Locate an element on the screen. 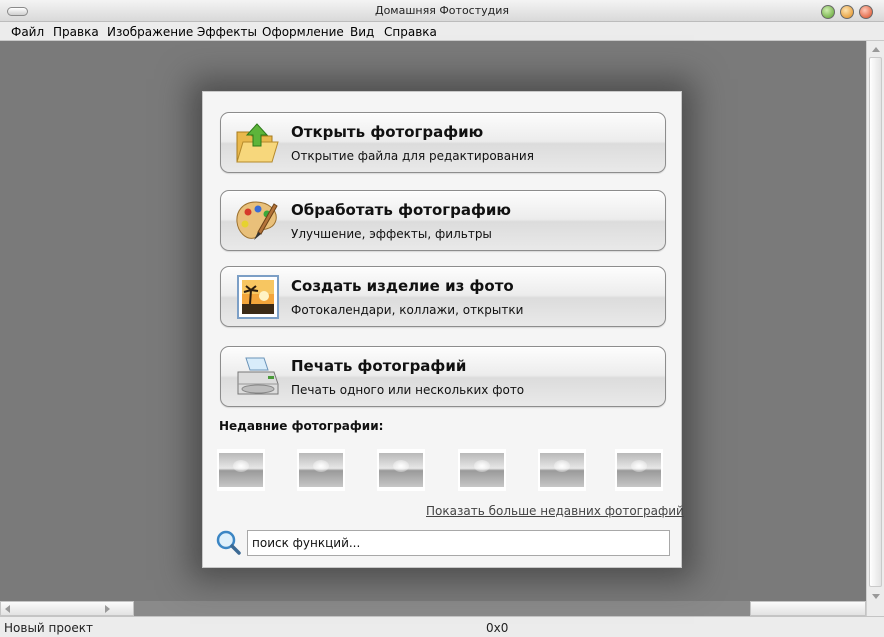 This screenshot has height=637, width=884. show-more-recent-link: Показать больше недавних фотографий is located at coordinates (555, 511).